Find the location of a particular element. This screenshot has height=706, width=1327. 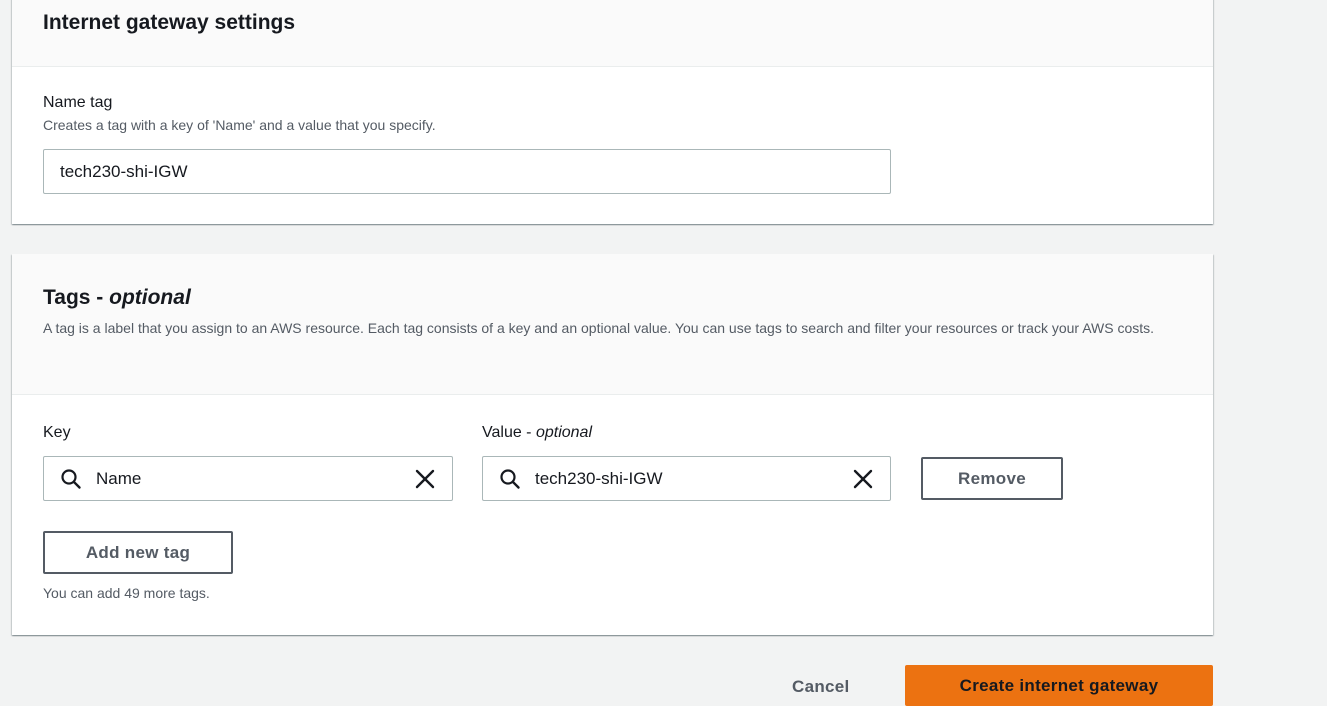

igw-settings-title: Internet gateway settings is located at coordinates (169, 22).